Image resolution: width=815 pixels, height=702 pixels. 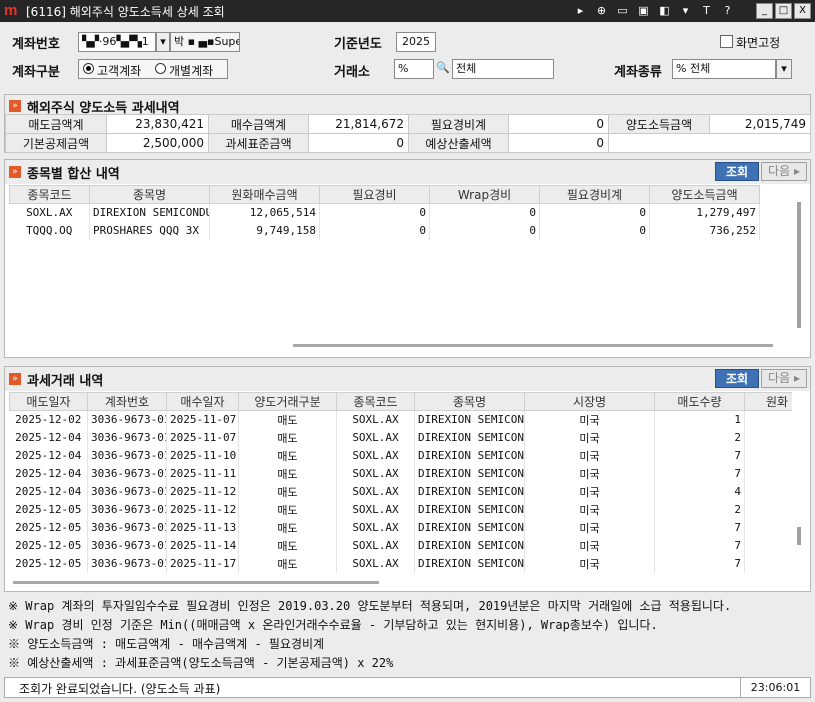 What do you see at coordinates (202, 455) in the screenshot?
I see `table-cell: 2025-11-10` at bounding box center [202, 455].